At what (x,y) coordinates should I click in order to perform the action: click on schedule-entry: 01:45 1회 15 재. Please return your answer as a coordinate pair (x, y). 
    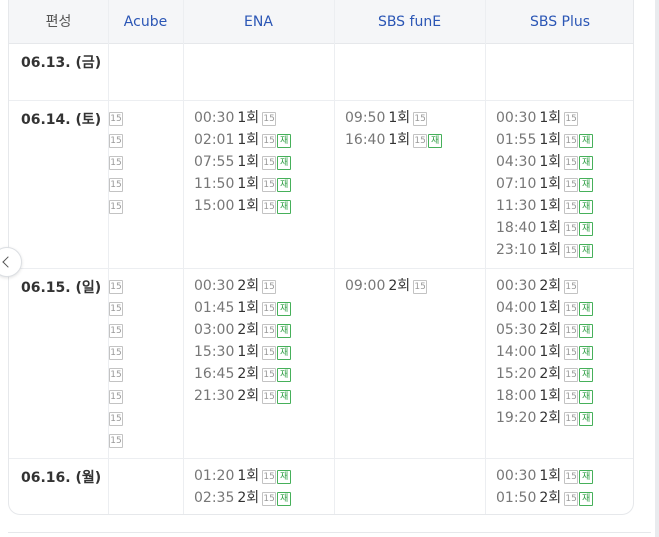
    Looking at the image, I should click on (243, 308).